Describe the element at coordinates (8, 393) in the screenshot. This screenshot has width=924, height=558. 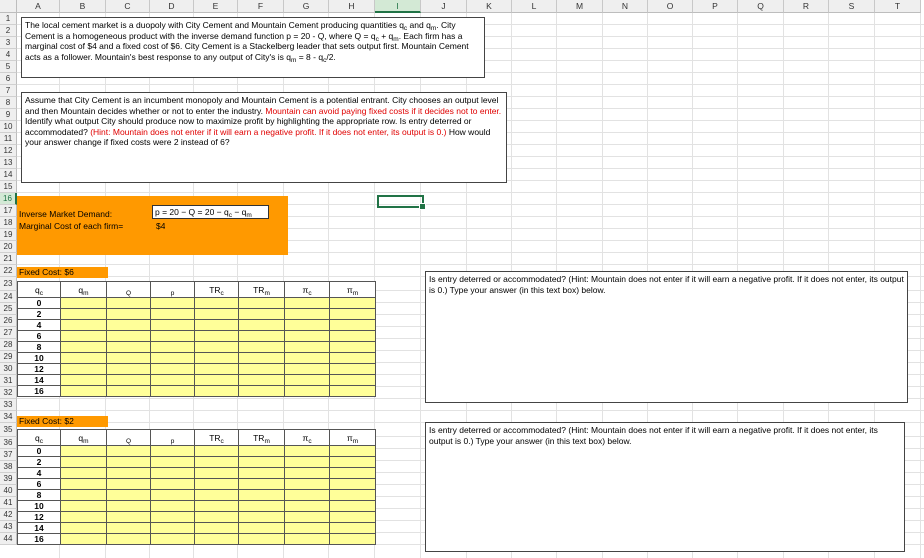
I see `row-header-32: 32` at that location.